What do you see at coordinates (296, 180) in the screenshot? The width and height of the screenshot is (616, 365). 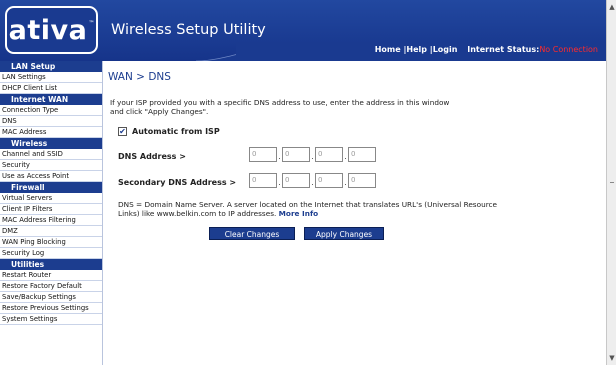 I see `secondary-dns-octet-2-input: 0` at bounding box center [296, 180].